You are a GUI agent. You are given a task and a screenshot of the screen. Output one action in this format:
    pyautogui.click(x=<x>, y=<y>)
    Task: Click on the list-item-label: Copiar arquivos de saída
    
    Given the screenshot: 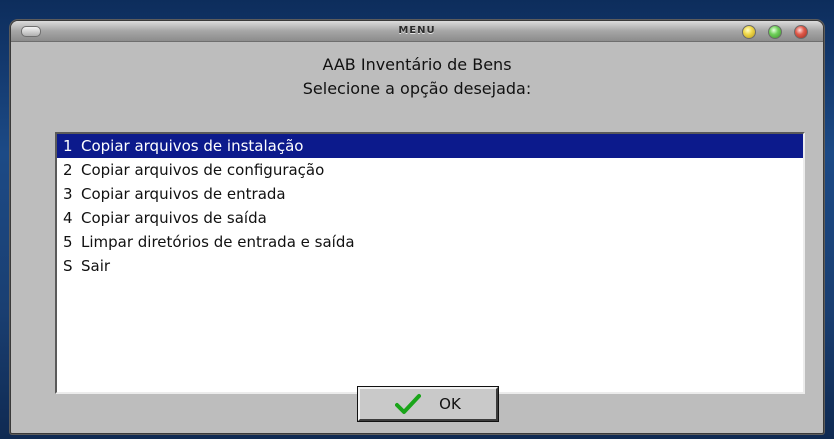 What is the action you would take?
    pyautogui.click(x=174, y=218)
    